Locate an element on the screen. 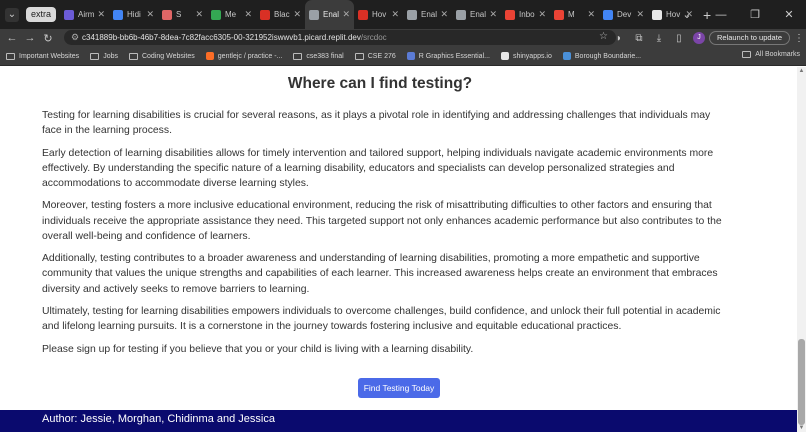 The image size is (806, 432). find-testing-button: Find Testing Today is located at coordinates (399, 388).